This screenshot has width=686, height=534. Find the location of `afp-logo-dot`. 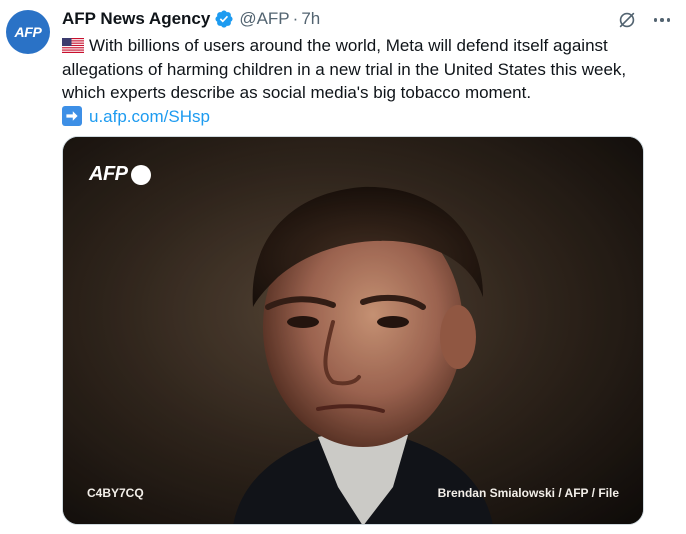

afp-logo-dot is located at coordinates (140, 174).